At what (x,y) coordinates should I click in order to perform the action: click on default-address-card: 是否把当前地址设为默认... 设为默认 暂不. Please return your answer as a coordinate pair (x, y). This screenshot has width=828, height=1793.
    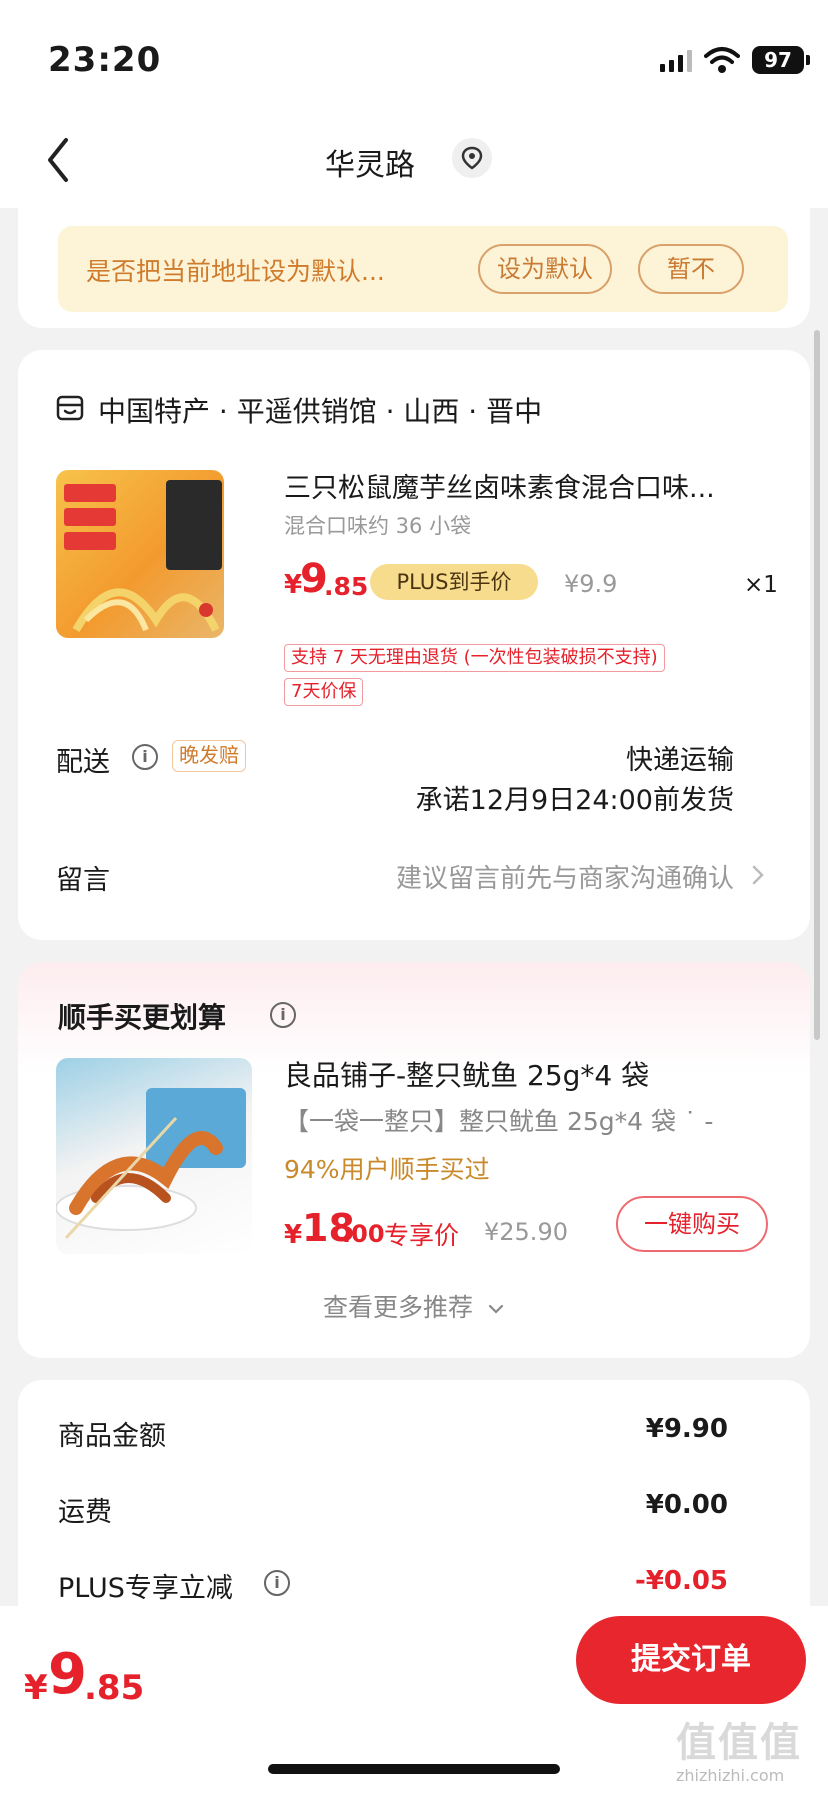
    Looking at the image, I should click on (414, 268).